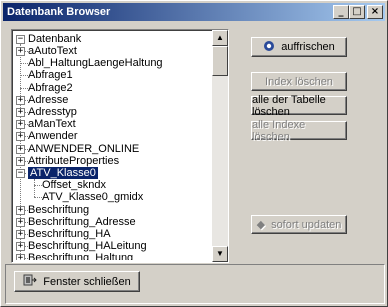  I want to click on tree-item: Beschriftung_Haltung, so click(80, 256).